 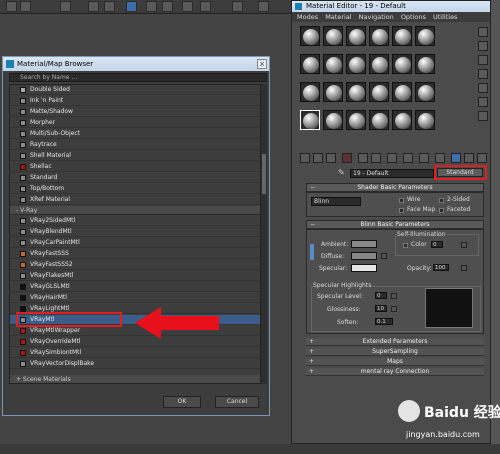 I want to click on reset-map-icon, so click(x=347, y=158).